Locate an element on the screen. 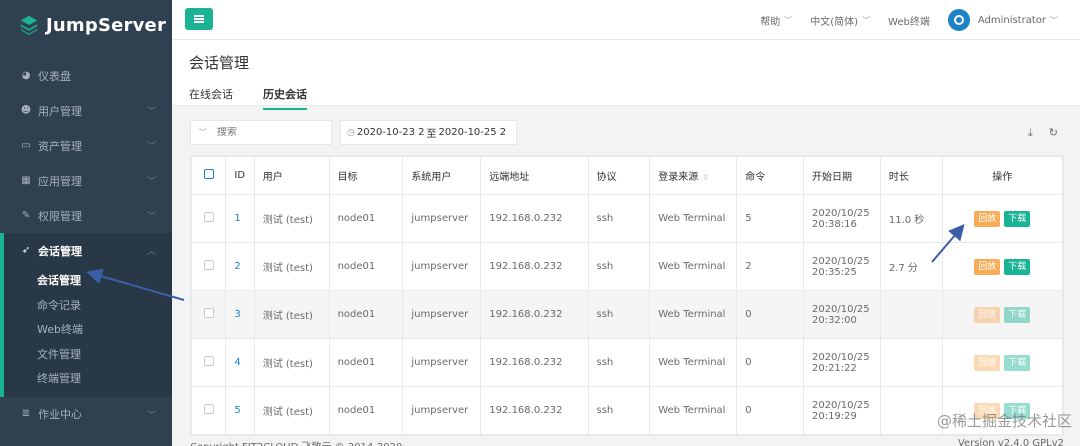 This screenshot has width=1080, height=446. sidebar-item-permissions: ✎ 权限管理 ﹀ is located at coordinates (86, 215).